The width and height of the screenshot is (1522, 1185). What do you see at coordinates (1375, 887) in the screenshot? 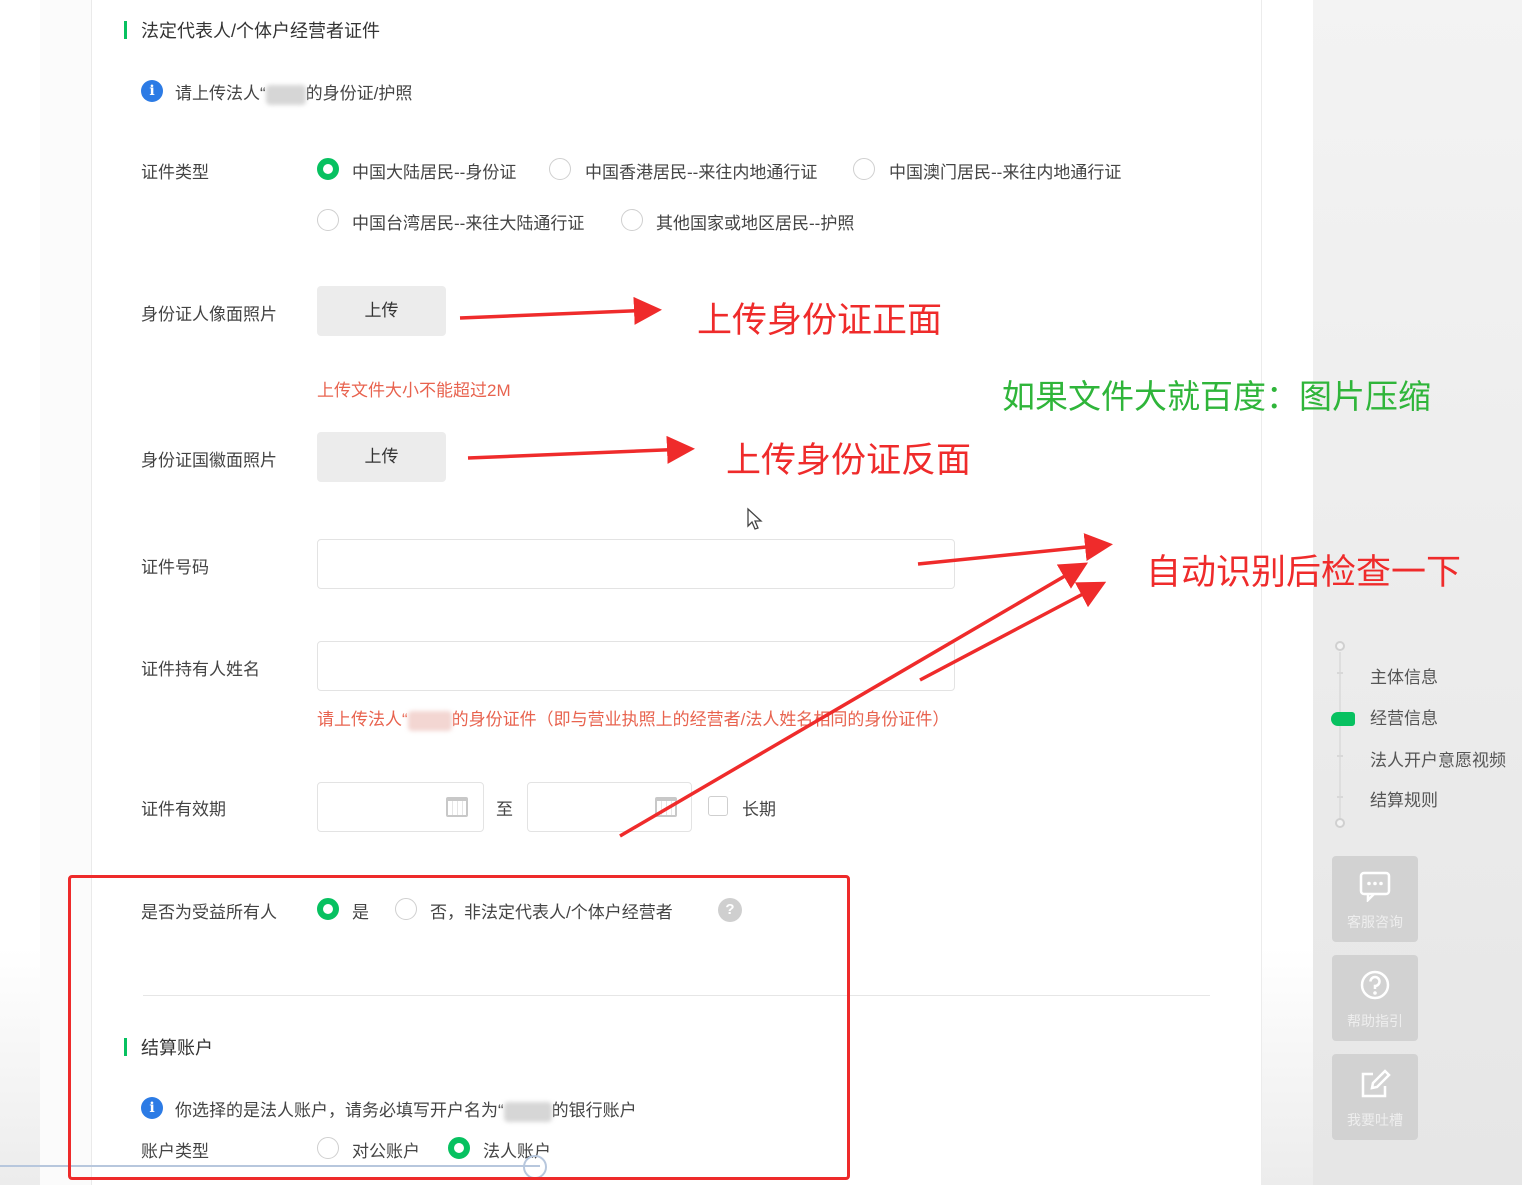
I see `chat-icon` at bounding box center [1375, 887].